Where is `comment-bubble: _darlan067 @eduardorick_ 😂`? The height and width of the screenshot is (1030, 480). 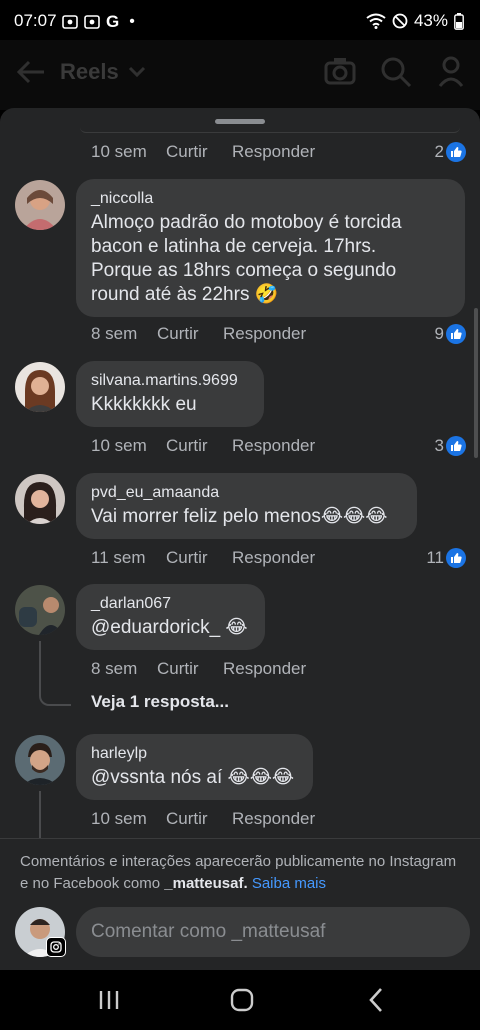
comment-bubble: _darlan067 @eduardorick_ 😂 is located at coordinates (170, 617).